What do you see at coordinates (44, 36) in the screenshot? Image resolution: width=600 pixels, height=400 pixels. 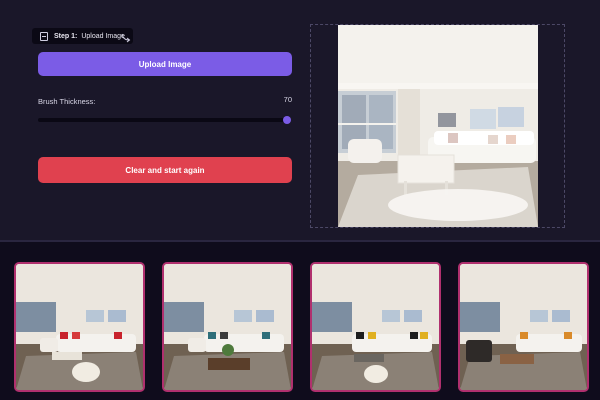 I see `document-icon` at bounding box center [44, 36].